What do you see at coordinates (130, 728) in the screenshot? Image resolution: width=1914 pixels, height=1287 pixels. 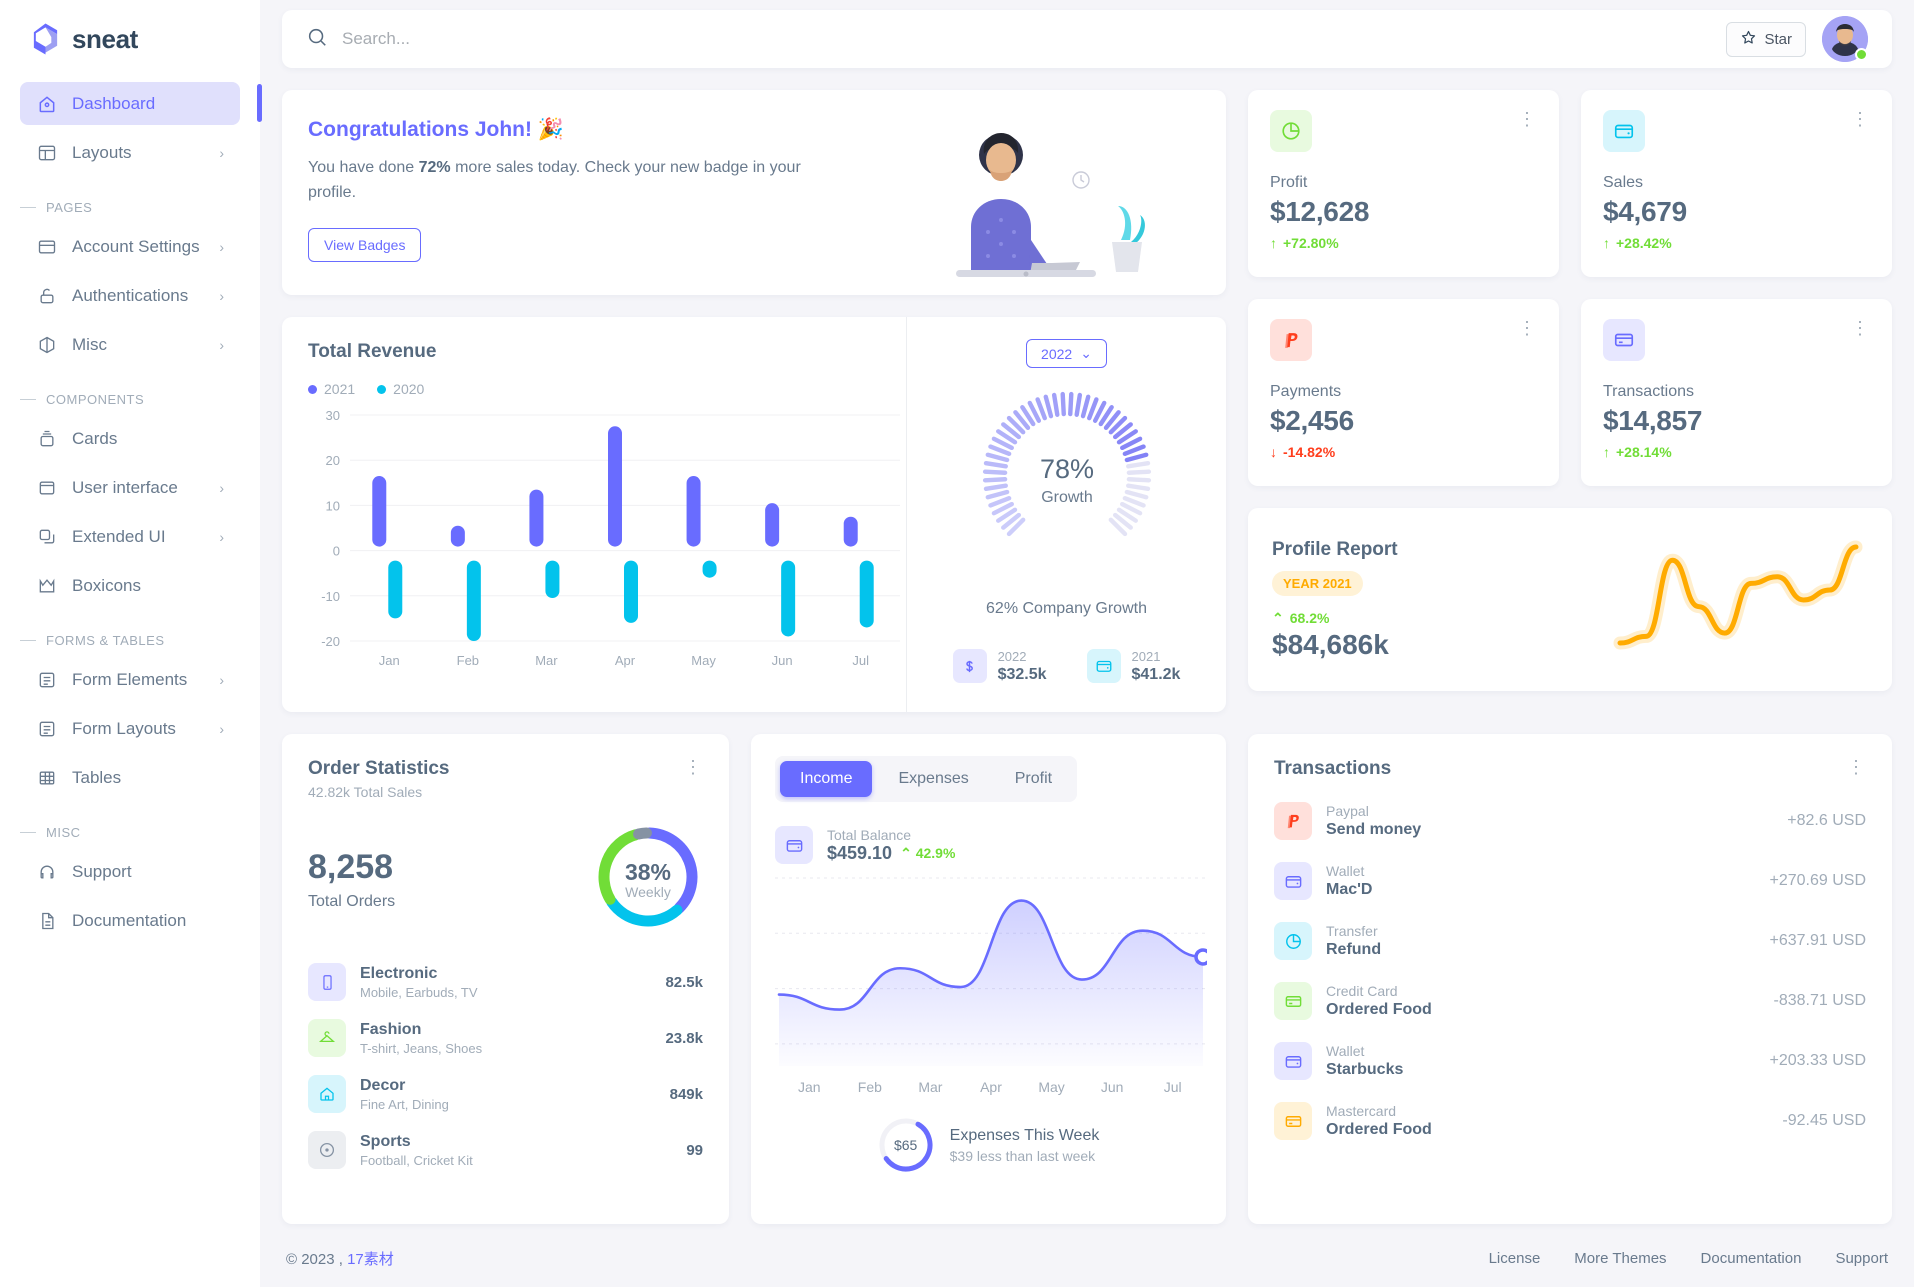 I see `sidebar-item-form-layouts: Form Layouts ›` at bounding box center [130, 728].